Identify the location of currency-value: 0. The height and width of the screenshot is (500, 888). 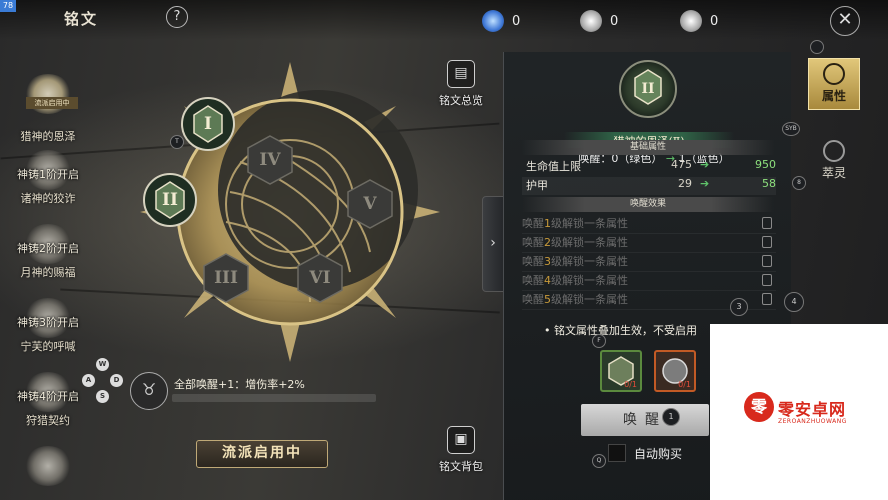
(614, 21).